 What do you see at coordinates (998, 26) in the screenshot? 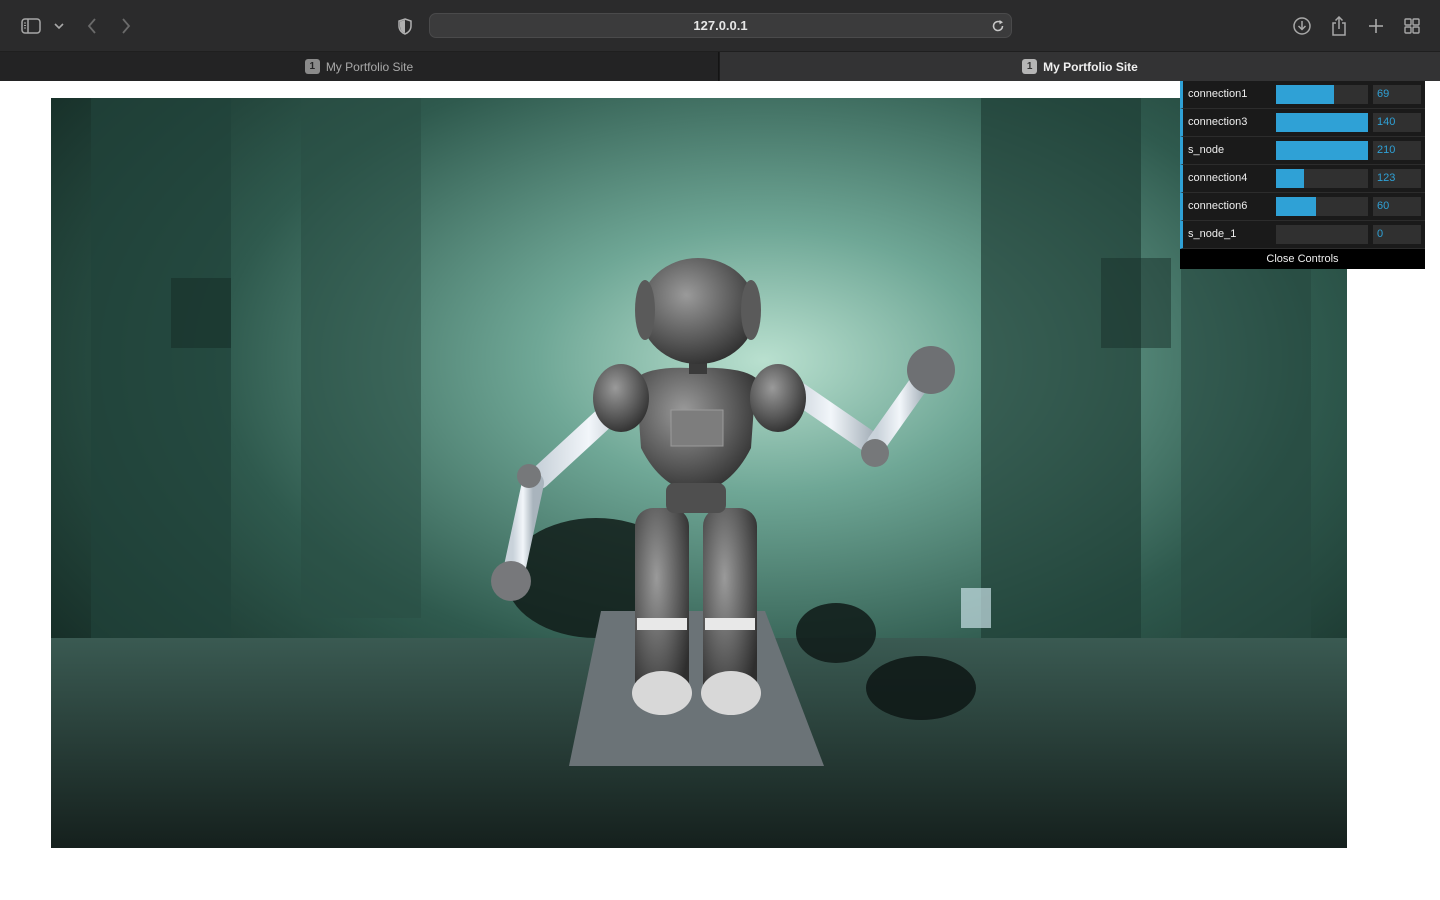
I see `reload-icon` at bounding box center [998, 26].